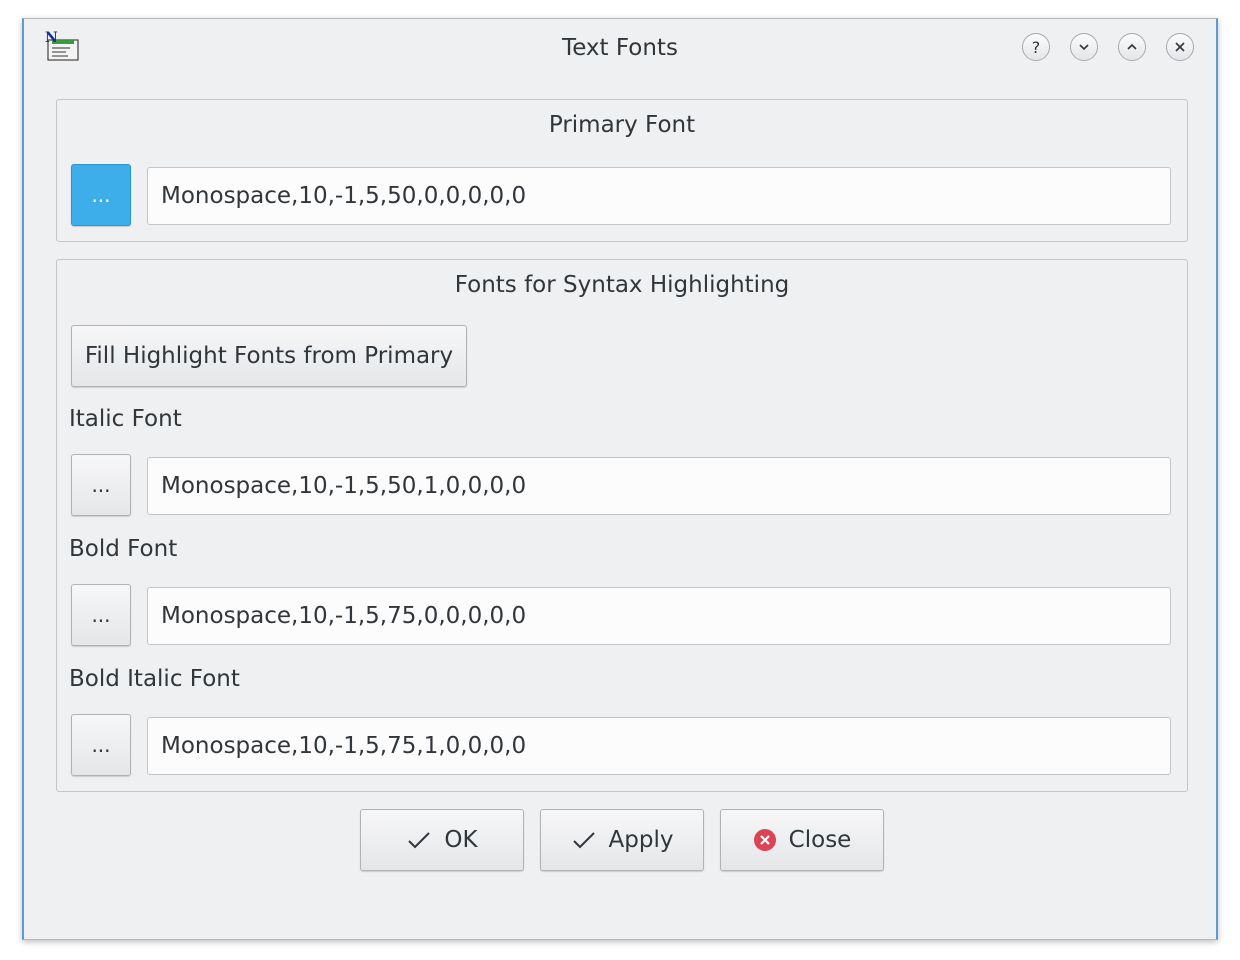 The image size is (1240, 960). I want to click on help-button: ?, so click(1036, 47).